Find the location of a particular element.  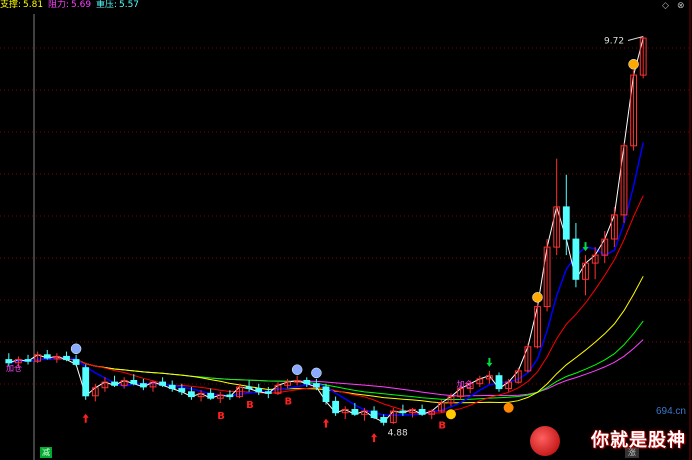

add-position-label-2: 加仓 is located at coordinates (465, 384).